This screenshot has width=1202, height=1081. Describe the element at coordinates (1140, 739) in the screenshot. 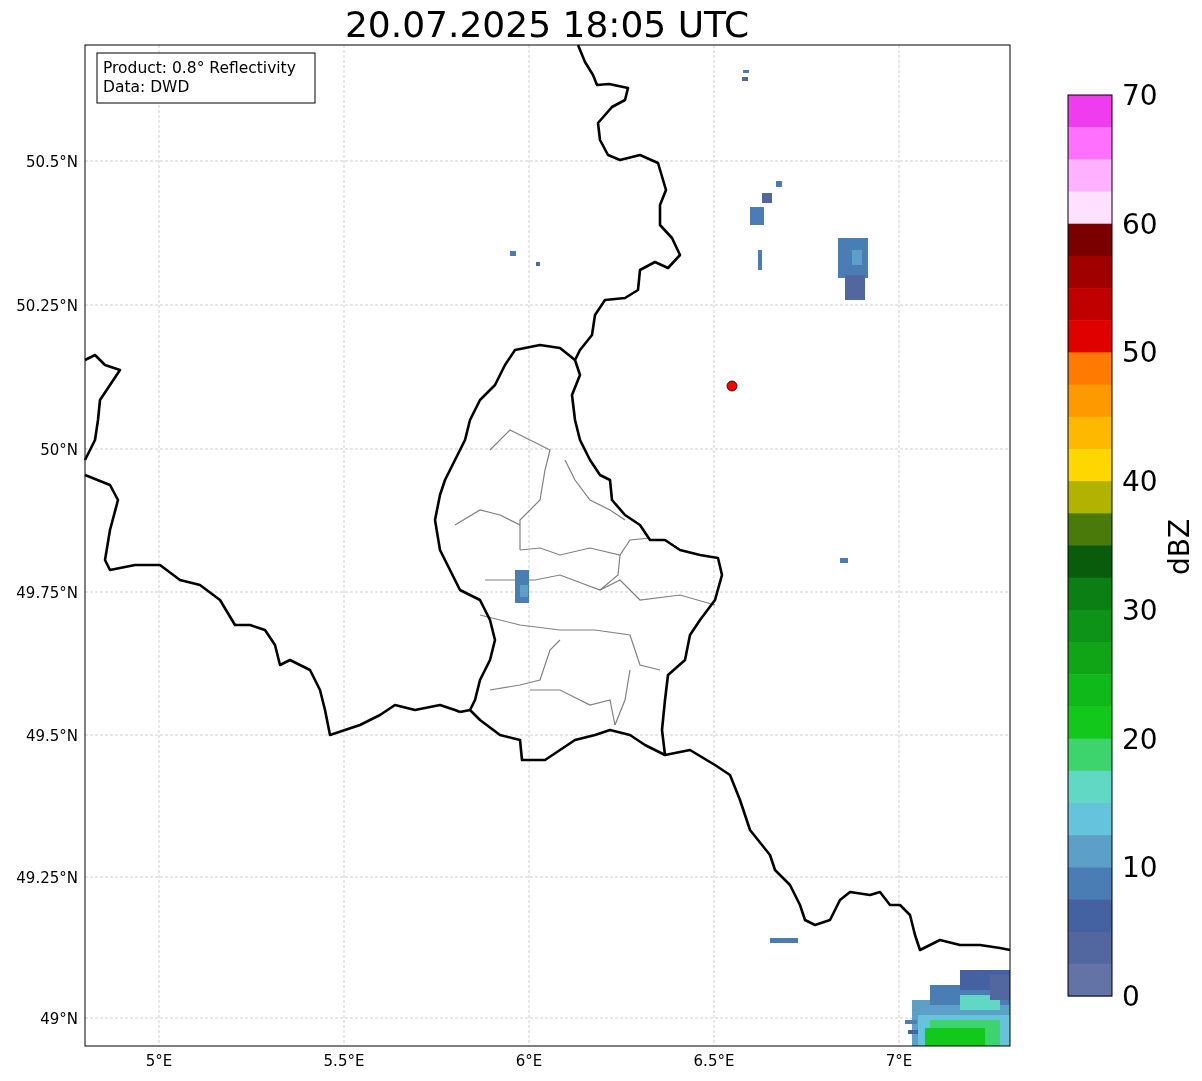

I see `colorbar-tick-label: 20` at that location.